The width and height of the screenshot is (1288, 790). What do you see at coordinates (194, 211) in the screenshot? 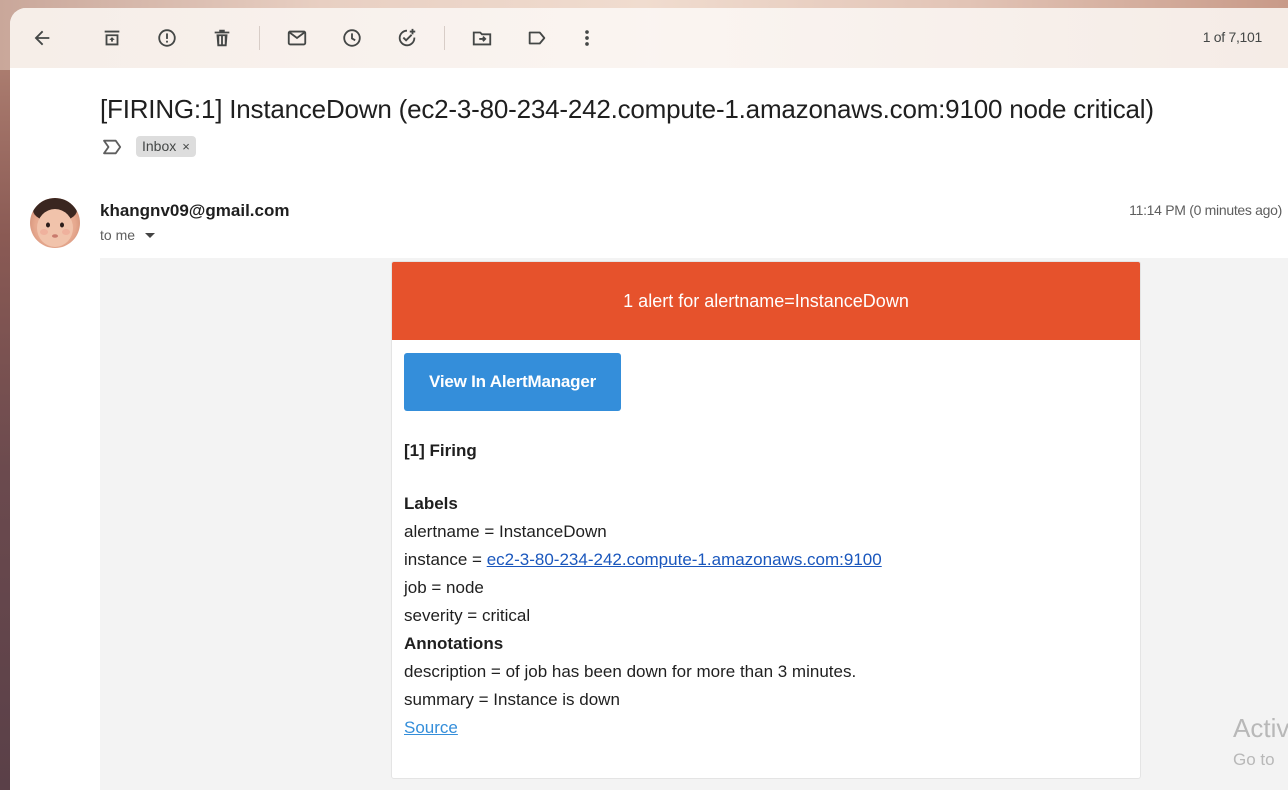
I see `sender-address: khangnv09@gmail.com` at bounding box center [194, 211].